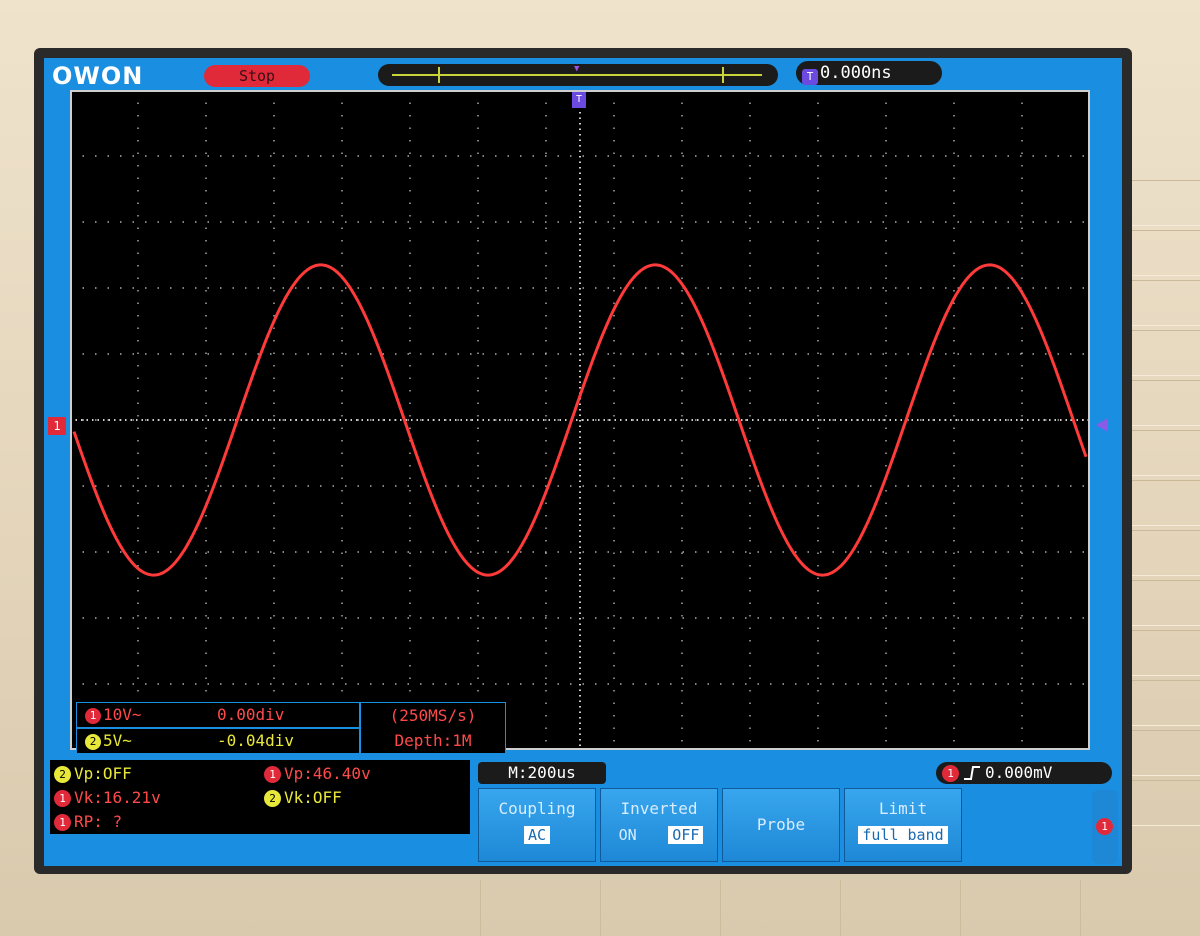 This screenshot has height=936, width=1200. I want to click on menu-probe: Probe, so click(781, 825).